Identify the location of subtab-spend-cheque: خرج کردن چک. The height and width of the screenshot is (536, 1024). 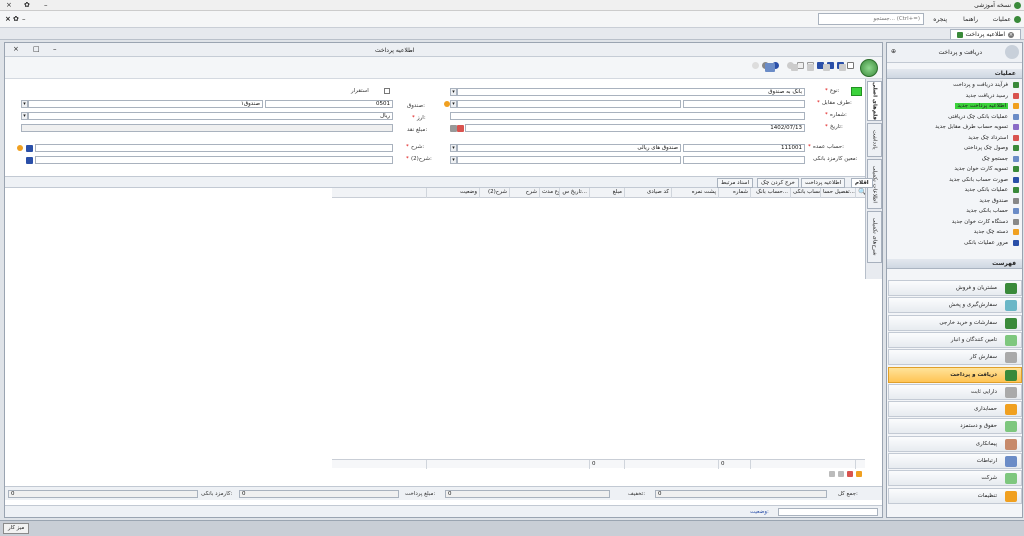
(778, 183).